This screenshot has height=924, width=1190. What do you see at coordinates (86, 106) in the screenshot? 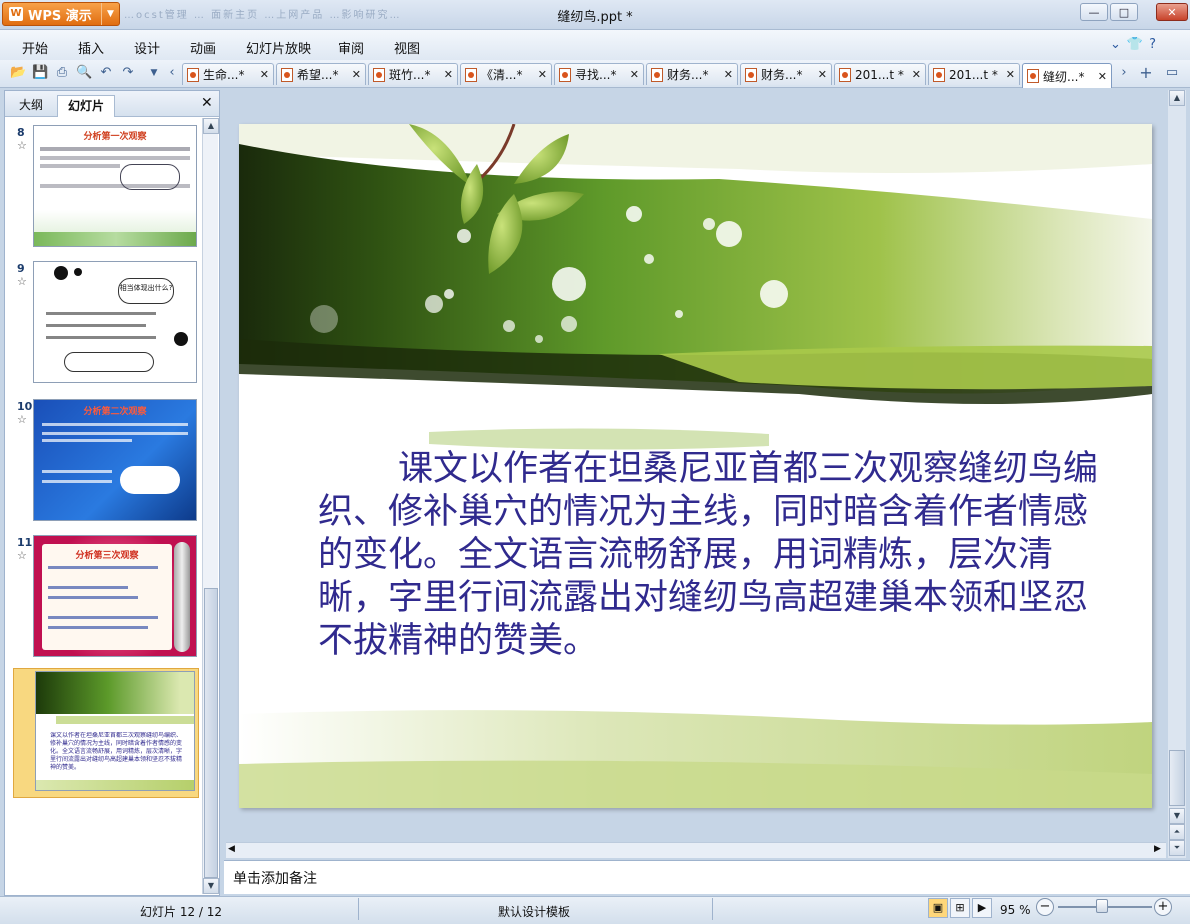
I see `tab-slides: 幻灯片` at bounding box center [86, 106].